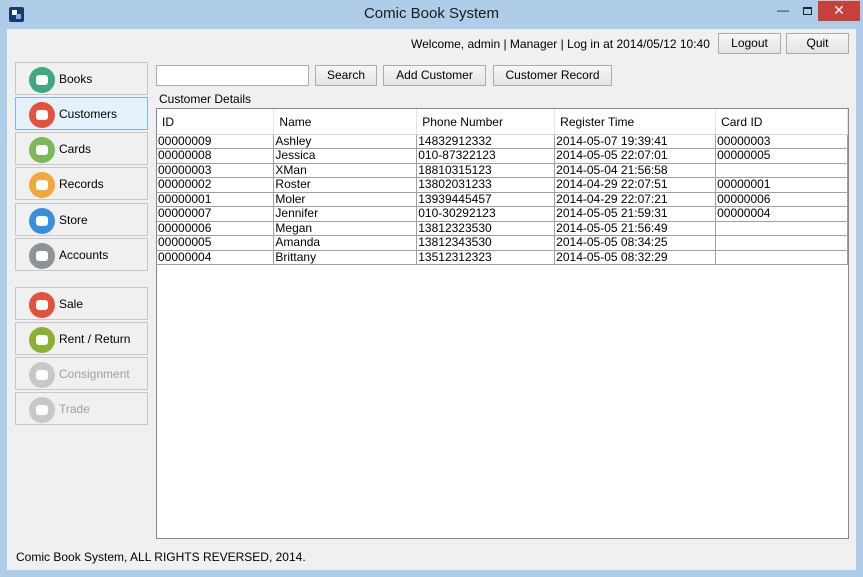  I want to click on table-cell: Roster, so click(345, 185).